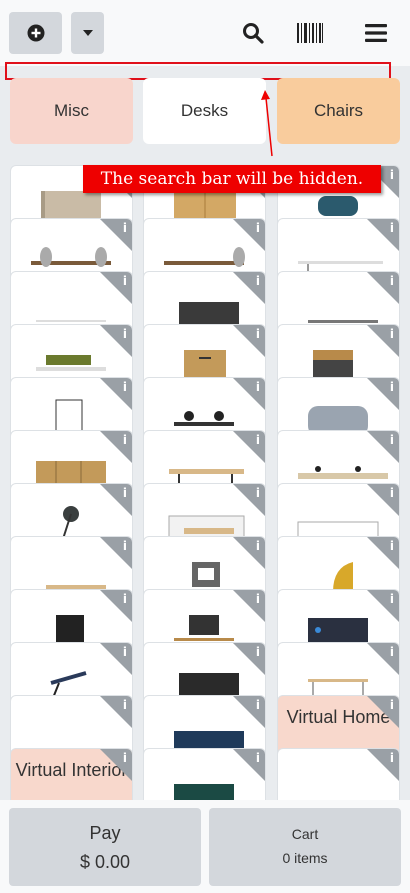  Describe the element at coordinates (71, 774) in the screenshot. I see `product-virtual-interior: Virtual Interior i` at that location.